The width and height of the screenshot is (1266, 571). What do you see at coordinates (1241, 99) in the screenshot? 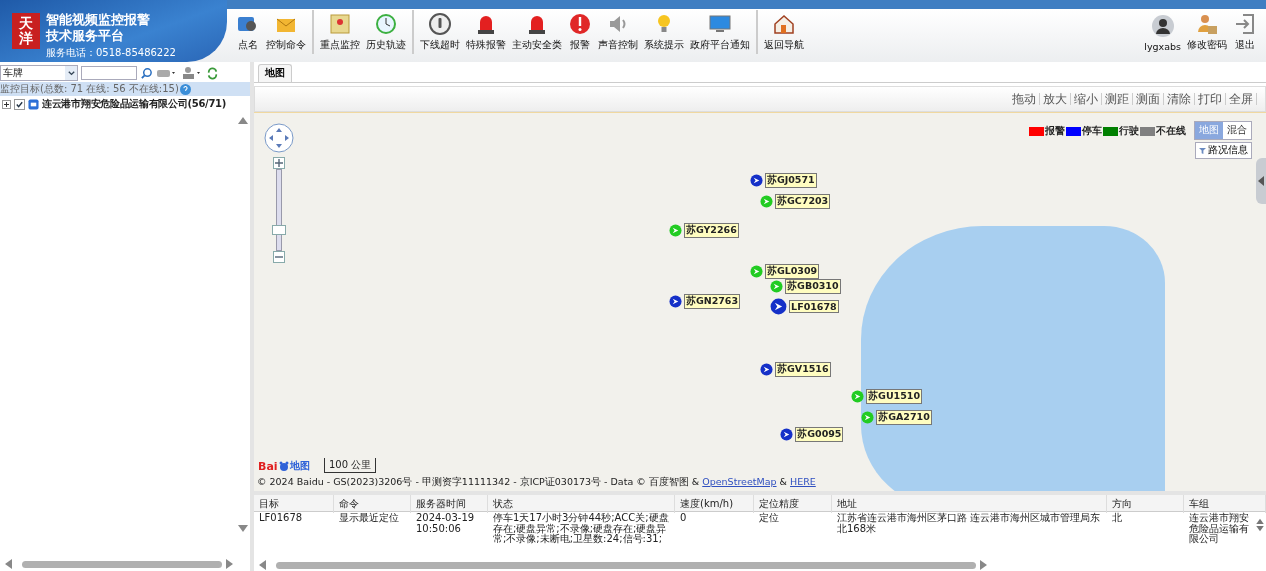
I see `map-tool-button: 全屏` at bounding box center [1241, 99].